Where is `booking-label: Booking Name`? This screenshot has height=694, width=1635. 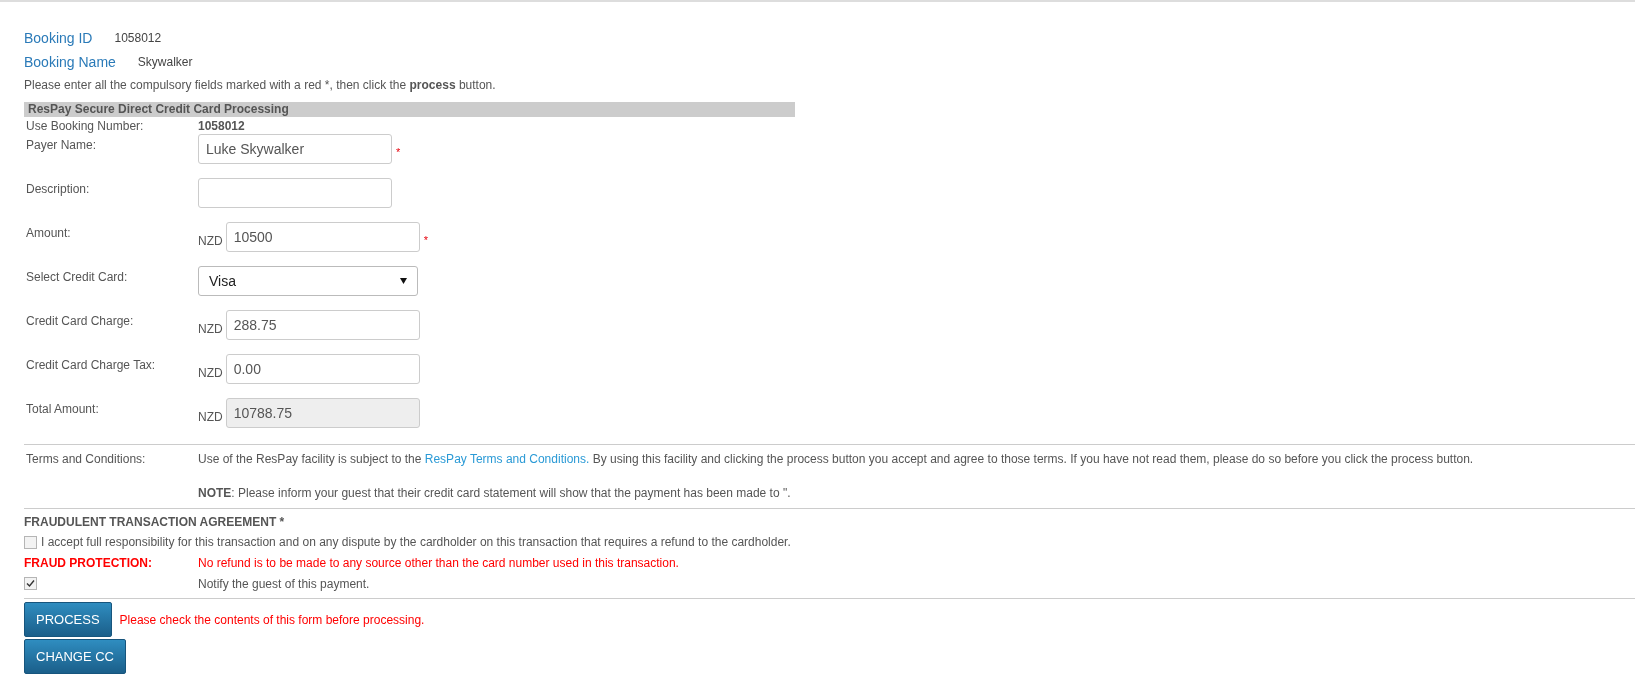
booking-label: Booking Name is located at coordinates (70, 62).